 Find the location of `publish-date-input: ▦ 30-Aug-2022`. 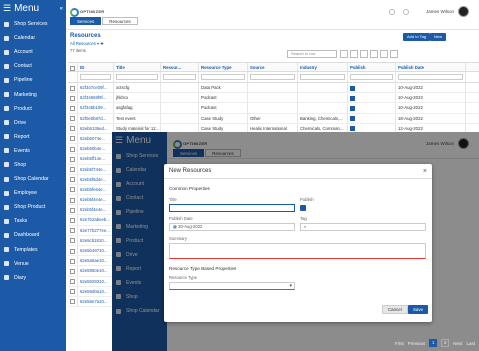

publish-date-input: ▦ 30-Aug-2022 is located at coordinates (232, 227).